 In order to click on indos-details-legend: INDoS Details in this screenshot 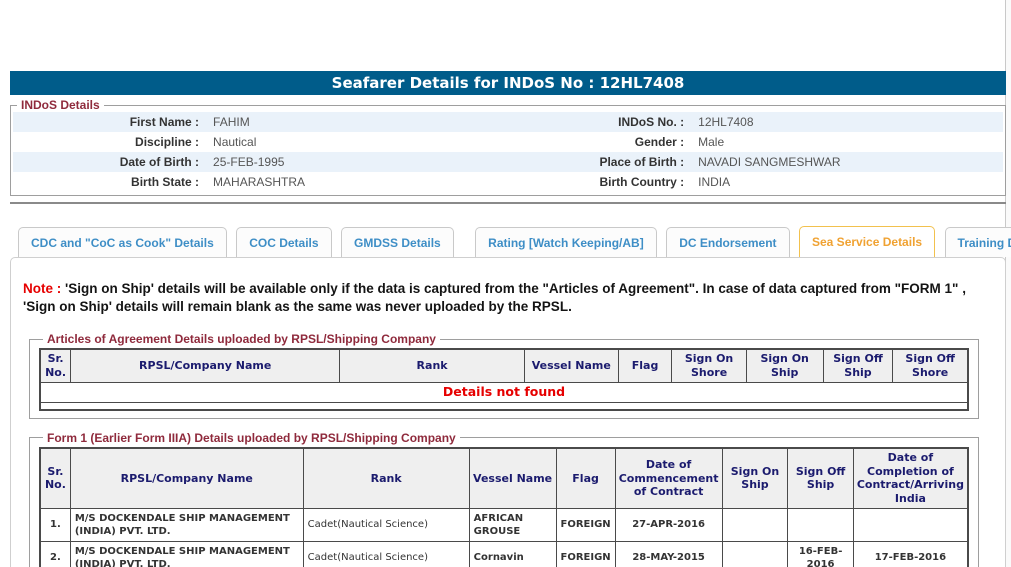, I will do `click(60, 105)`.